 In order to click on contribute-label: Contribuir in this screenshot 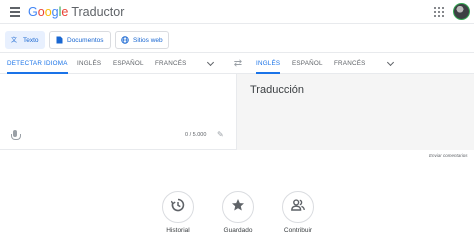, I will do `click(298, 230)`.